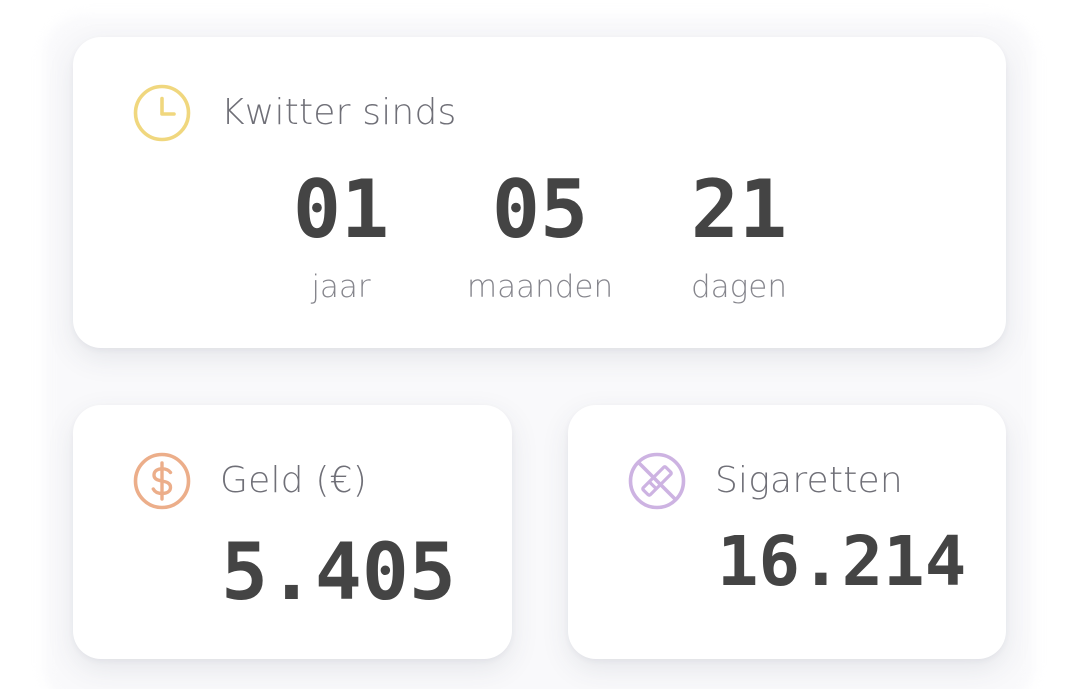 The image size is (1079, 689). Describe the element at coordinates (809, 480) in the screenshot. I see `cigarettes-title: Sigaretten` at that location.